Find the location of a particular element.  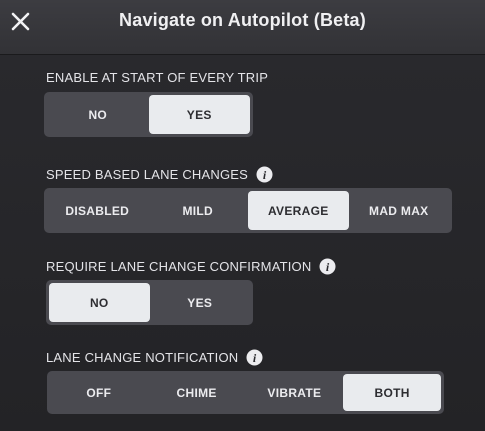

require-confirmation-control: NO YES is located at coordinates (149, 302).